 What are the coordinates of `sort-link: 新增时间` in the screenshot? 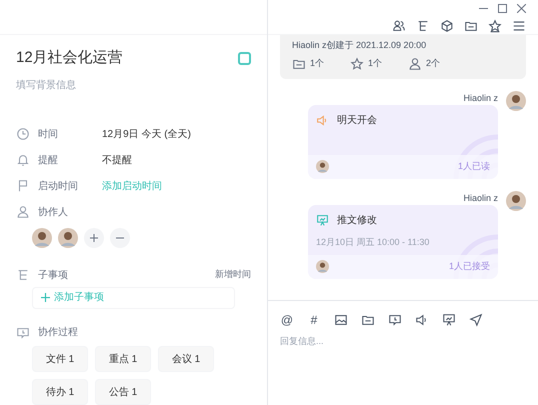 It's located at (233, 275).